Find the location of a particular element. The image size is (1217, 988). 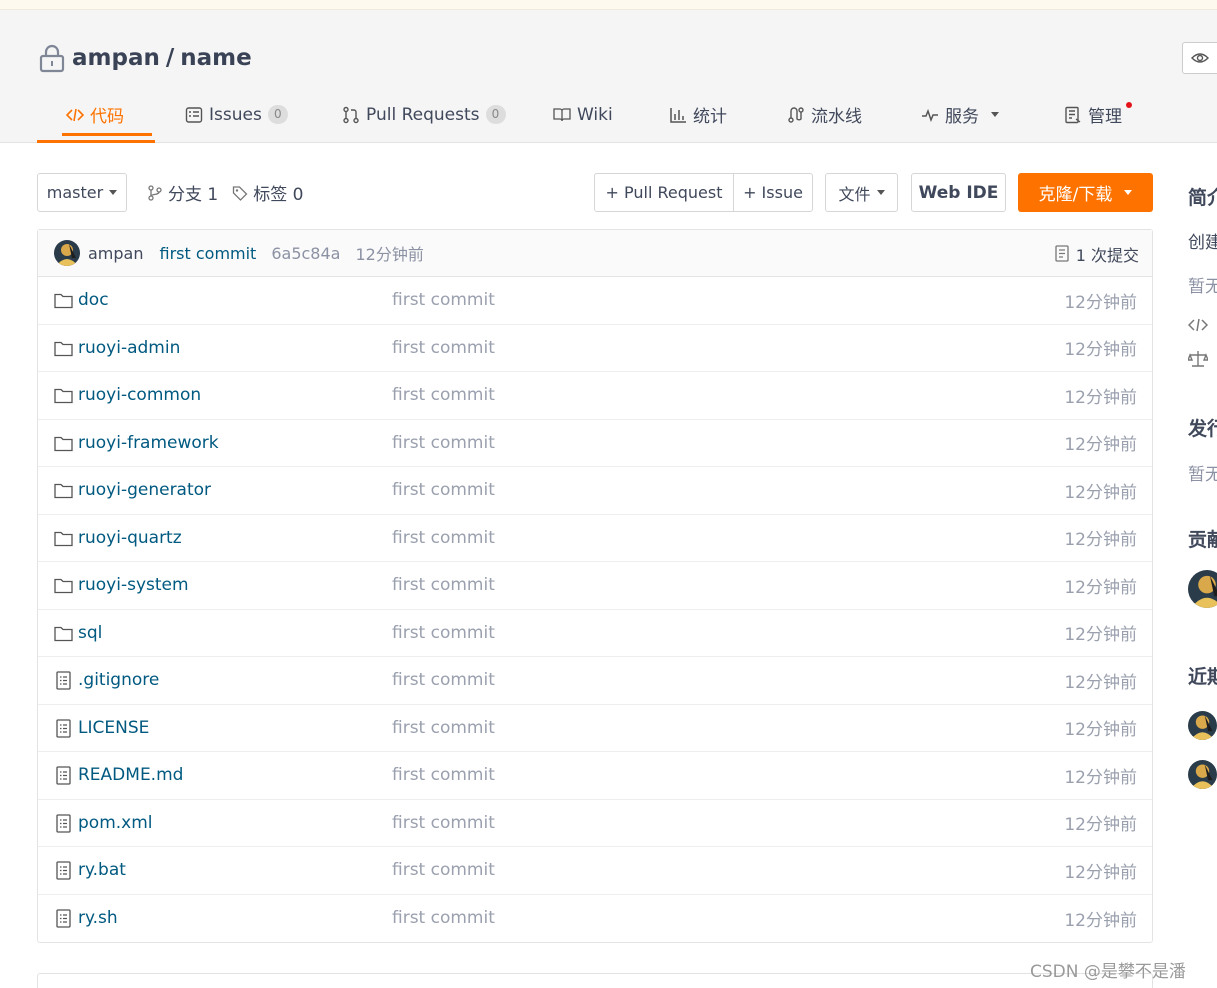

commit-author-link: ampan is located at coordinates (116, 253).